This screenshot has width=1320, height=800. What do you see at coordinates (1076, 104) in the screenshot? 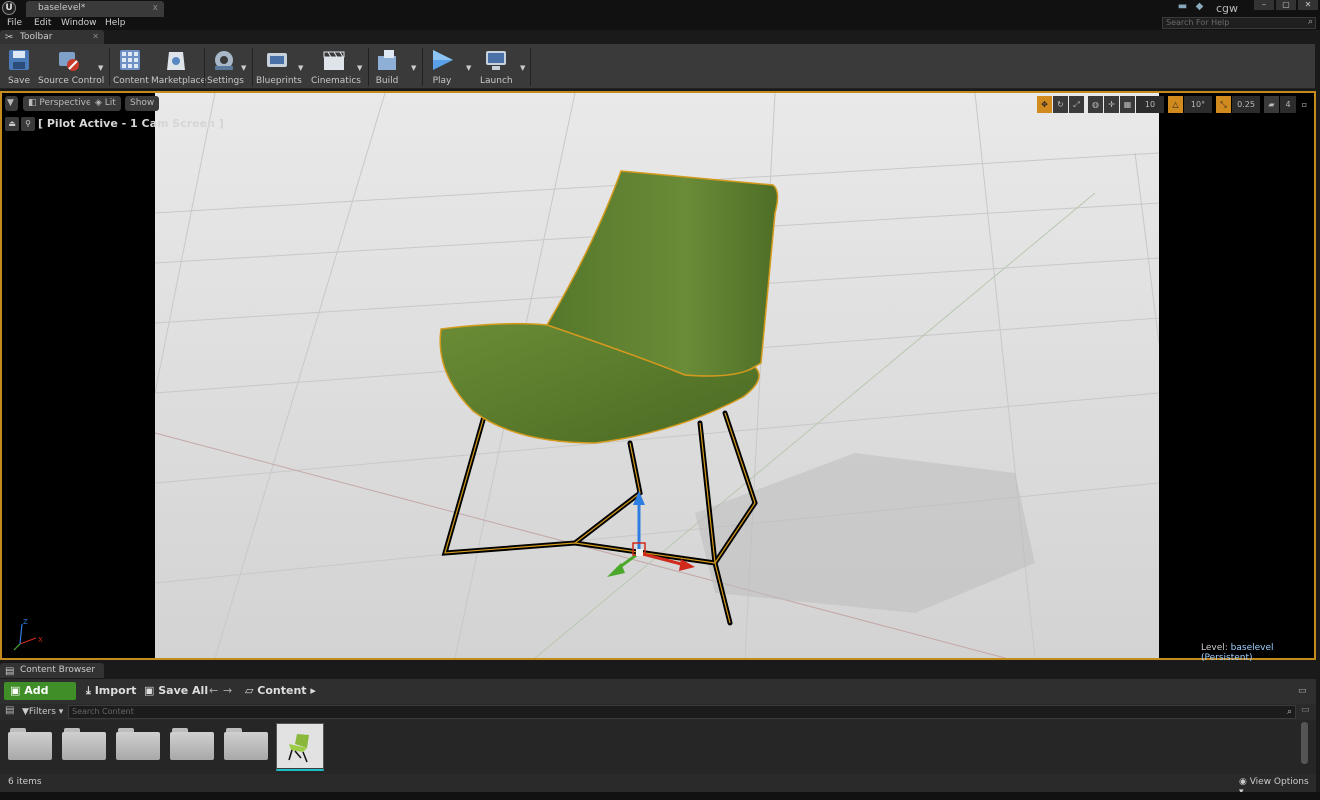
I see `scale-mode-icon: ⤢` at bounding box center [1076, 104].